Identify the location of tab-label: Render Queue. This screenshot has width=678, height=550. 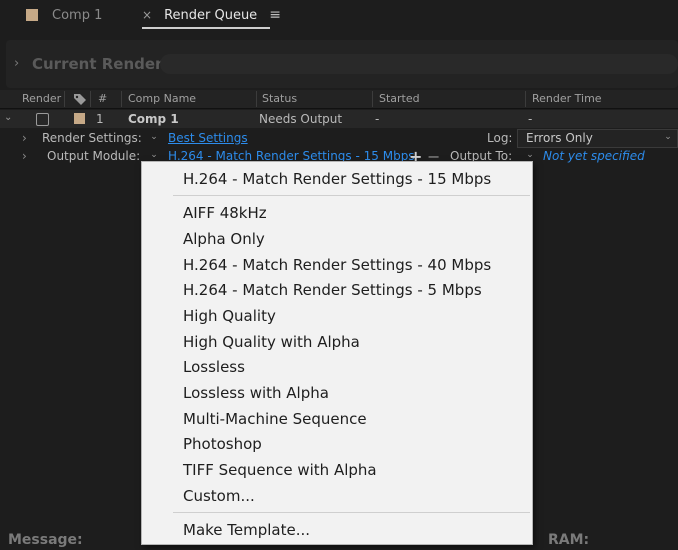
(211, 15).